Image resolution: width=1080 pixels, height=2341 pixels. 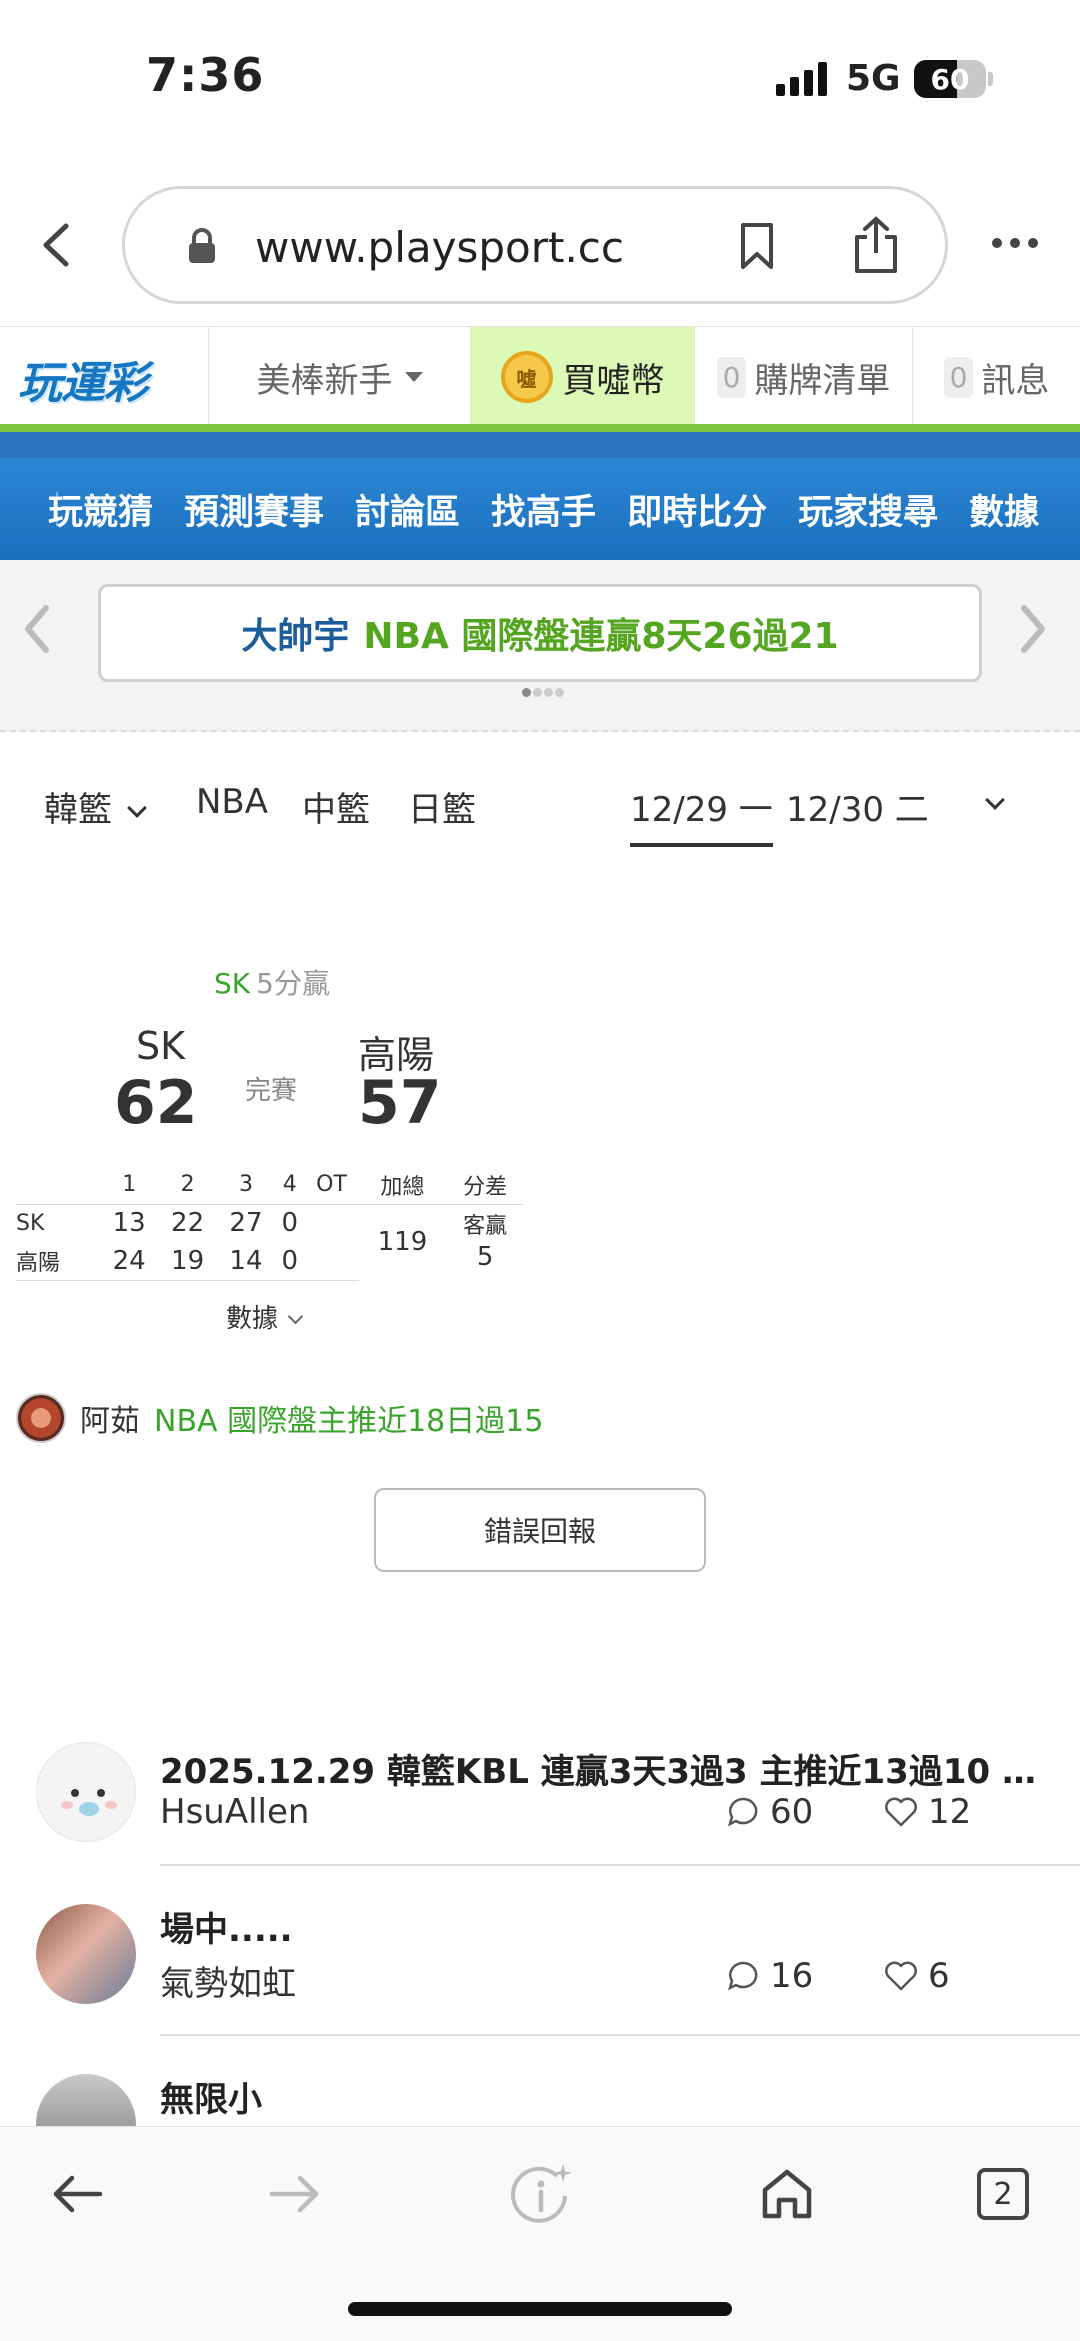 I want to click on row-ot, so click(x=331, y=1261).